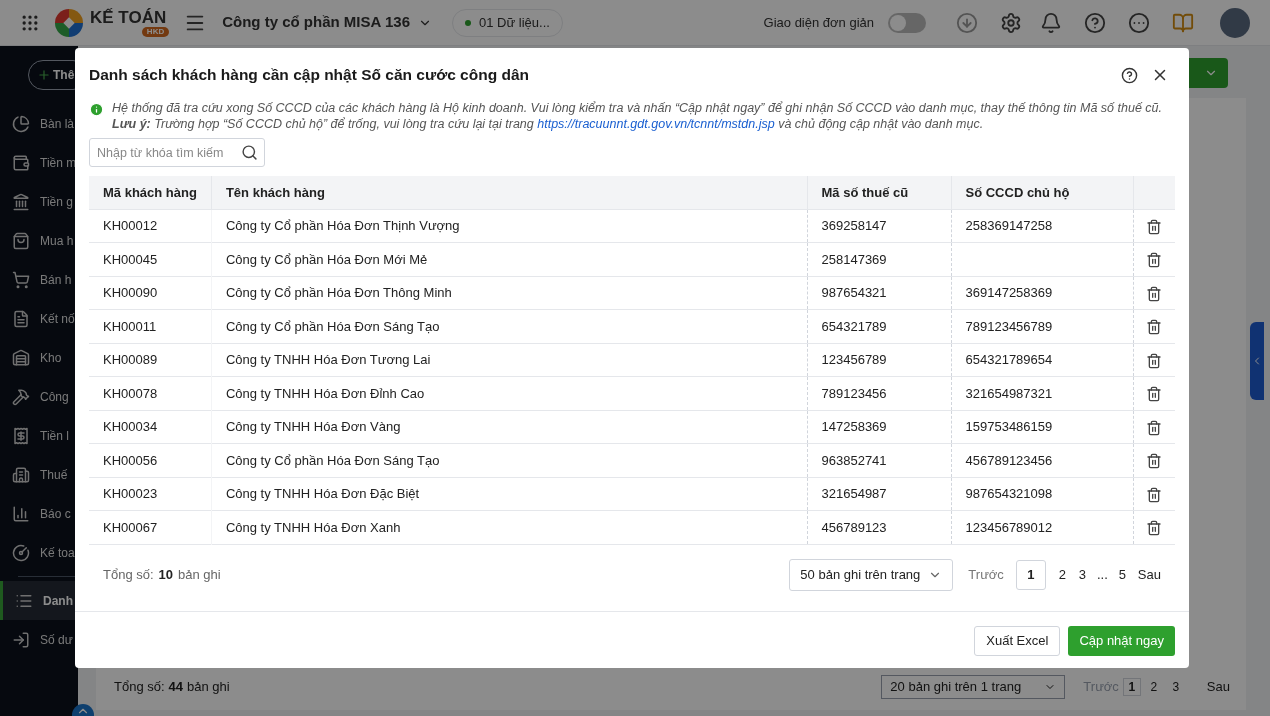 This screenshot has width=1270, height=716. What do you see at coordinates (1009, 326) in the screenshot?
I see `table-cell: 789123456789` at bounding box center [1009, 326].